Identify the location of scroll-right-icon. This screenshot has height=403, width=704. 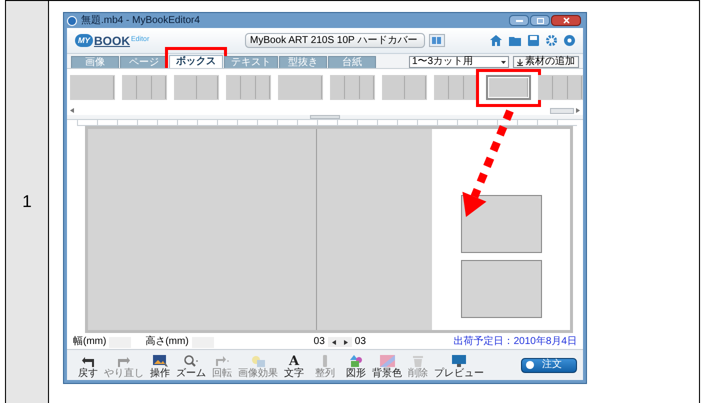
(578, 110).